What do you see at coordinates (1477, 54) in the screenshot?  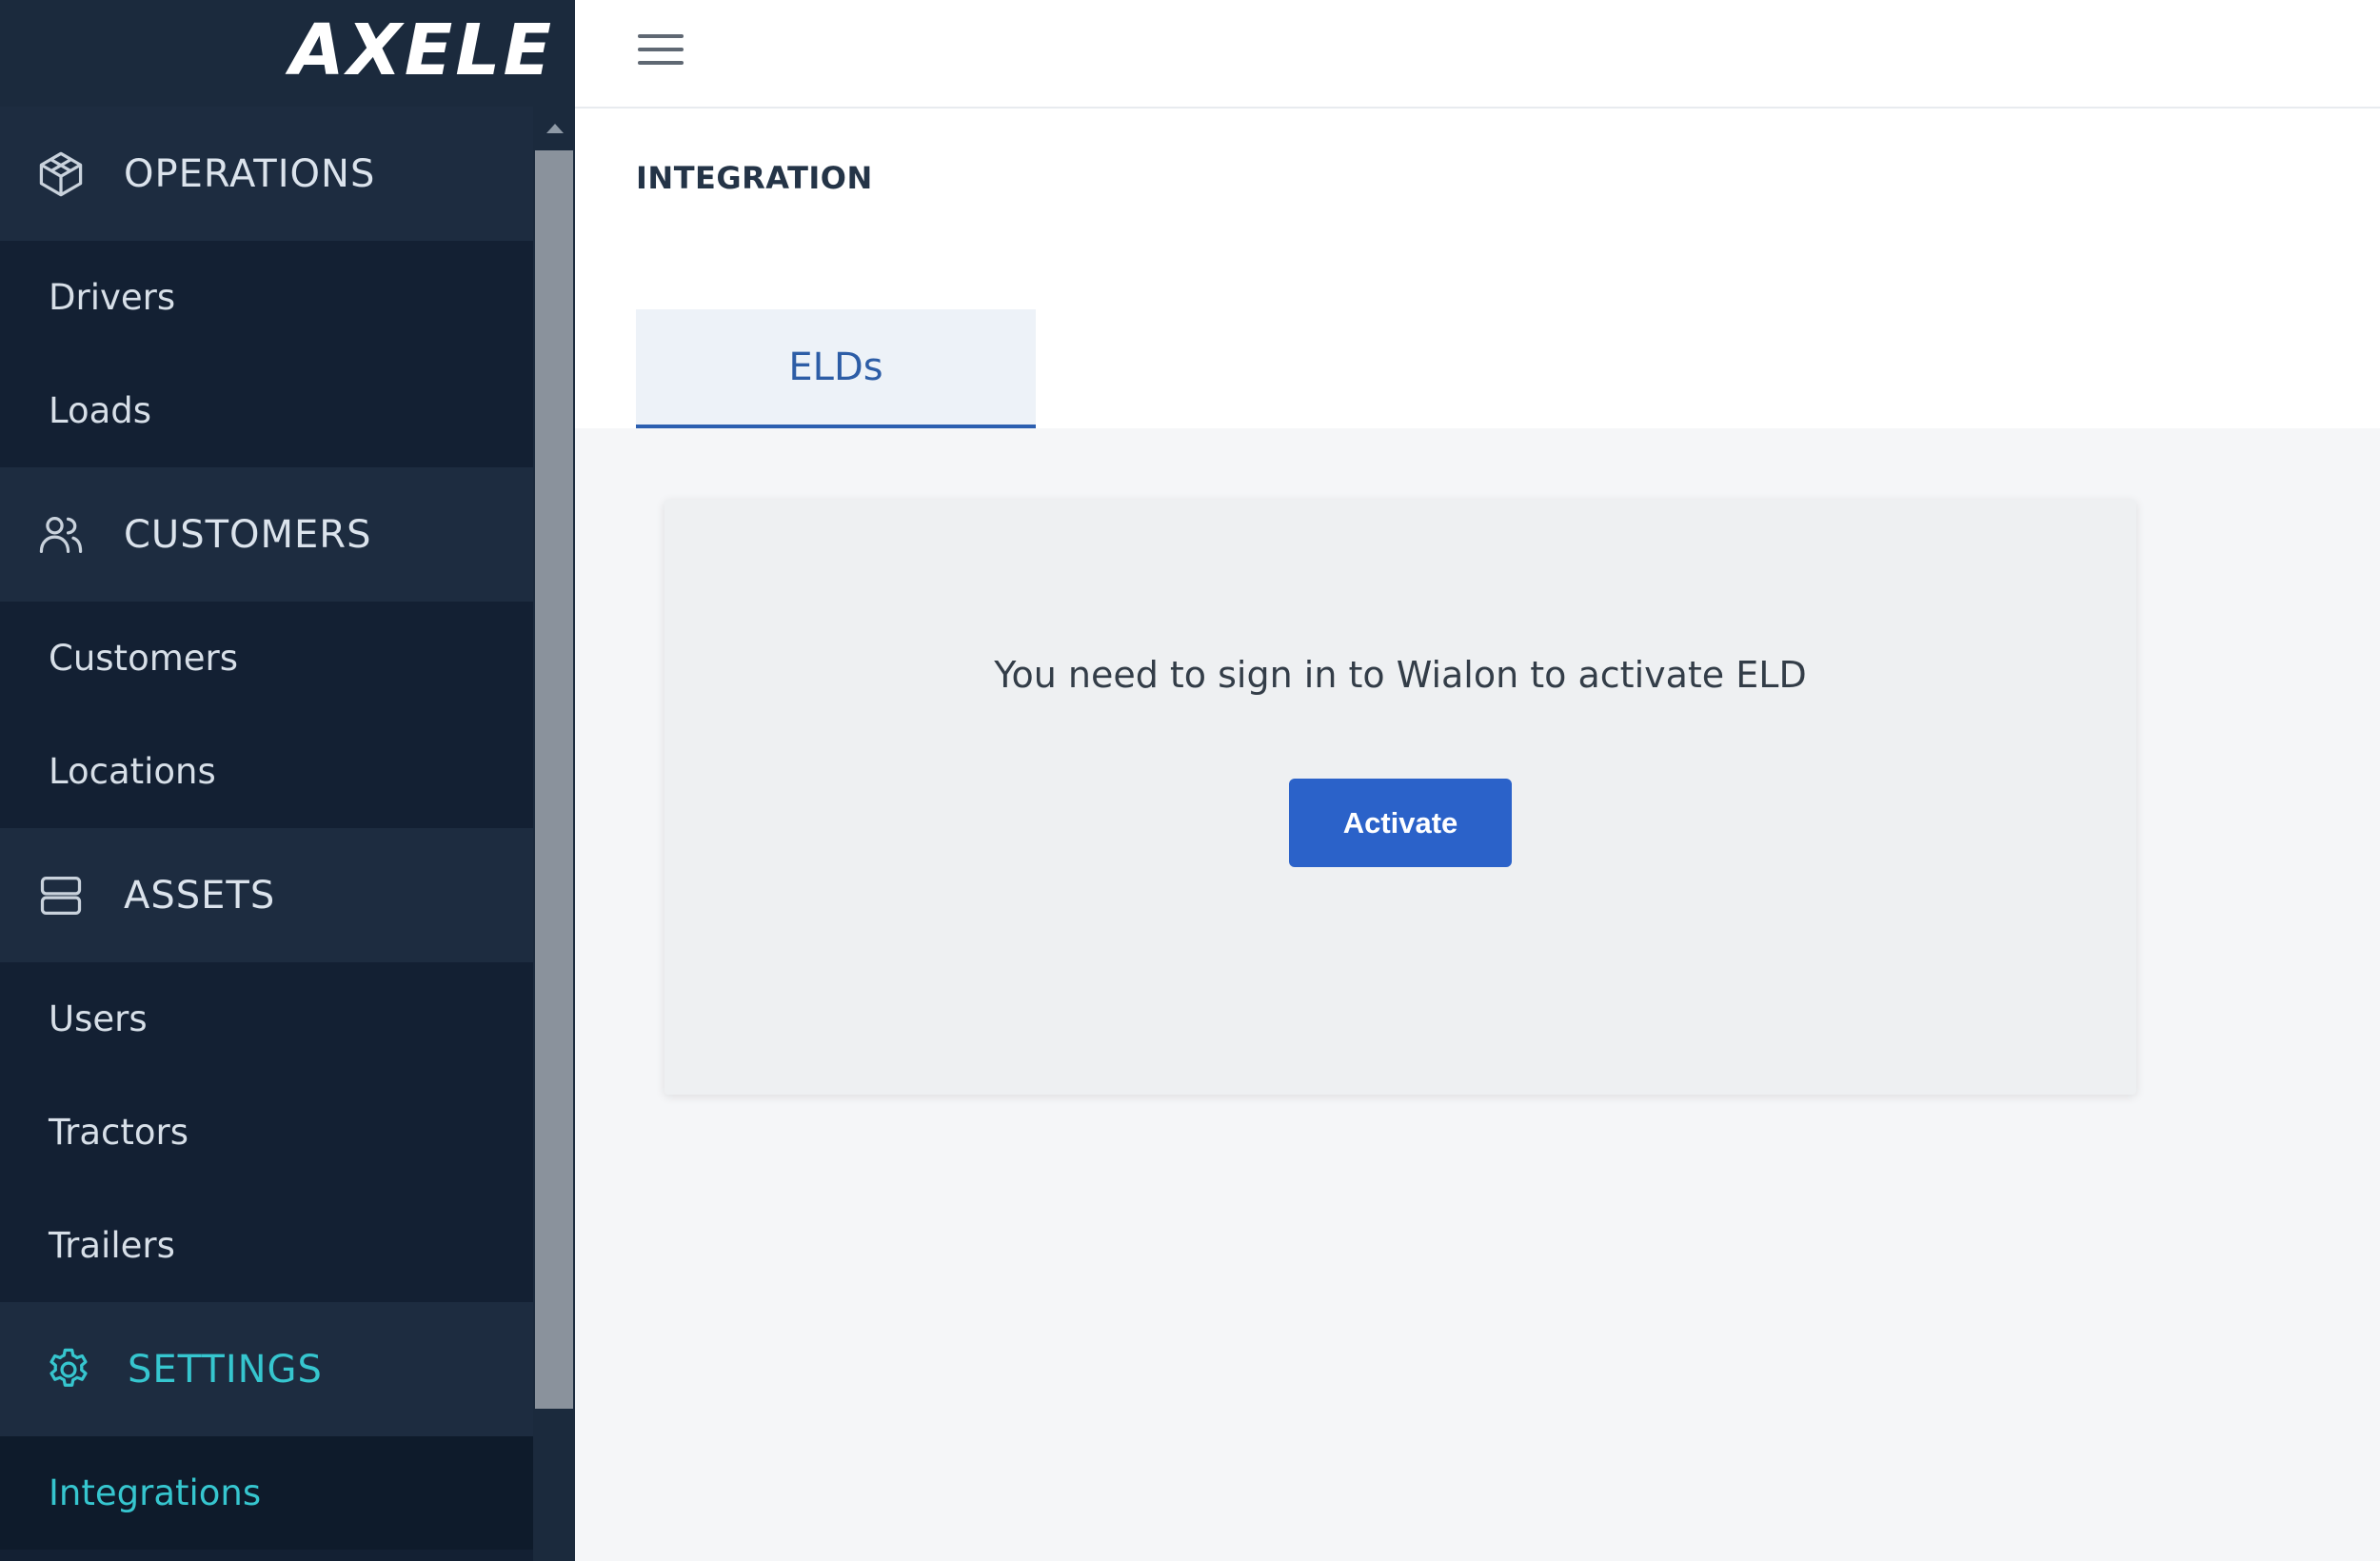 I see `top-bar` at bounding box center [1477, 54].